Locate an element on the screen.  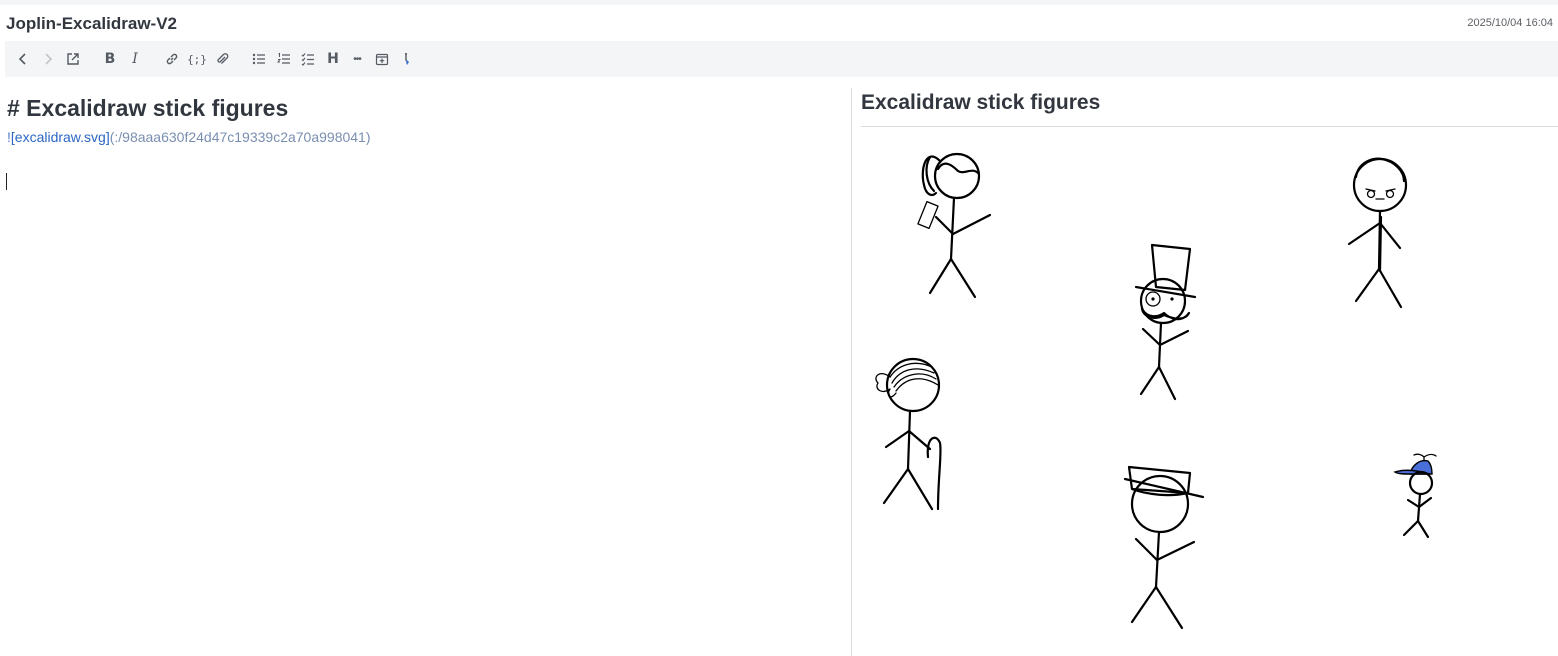
attach-button is located at coordinates (222, 59).